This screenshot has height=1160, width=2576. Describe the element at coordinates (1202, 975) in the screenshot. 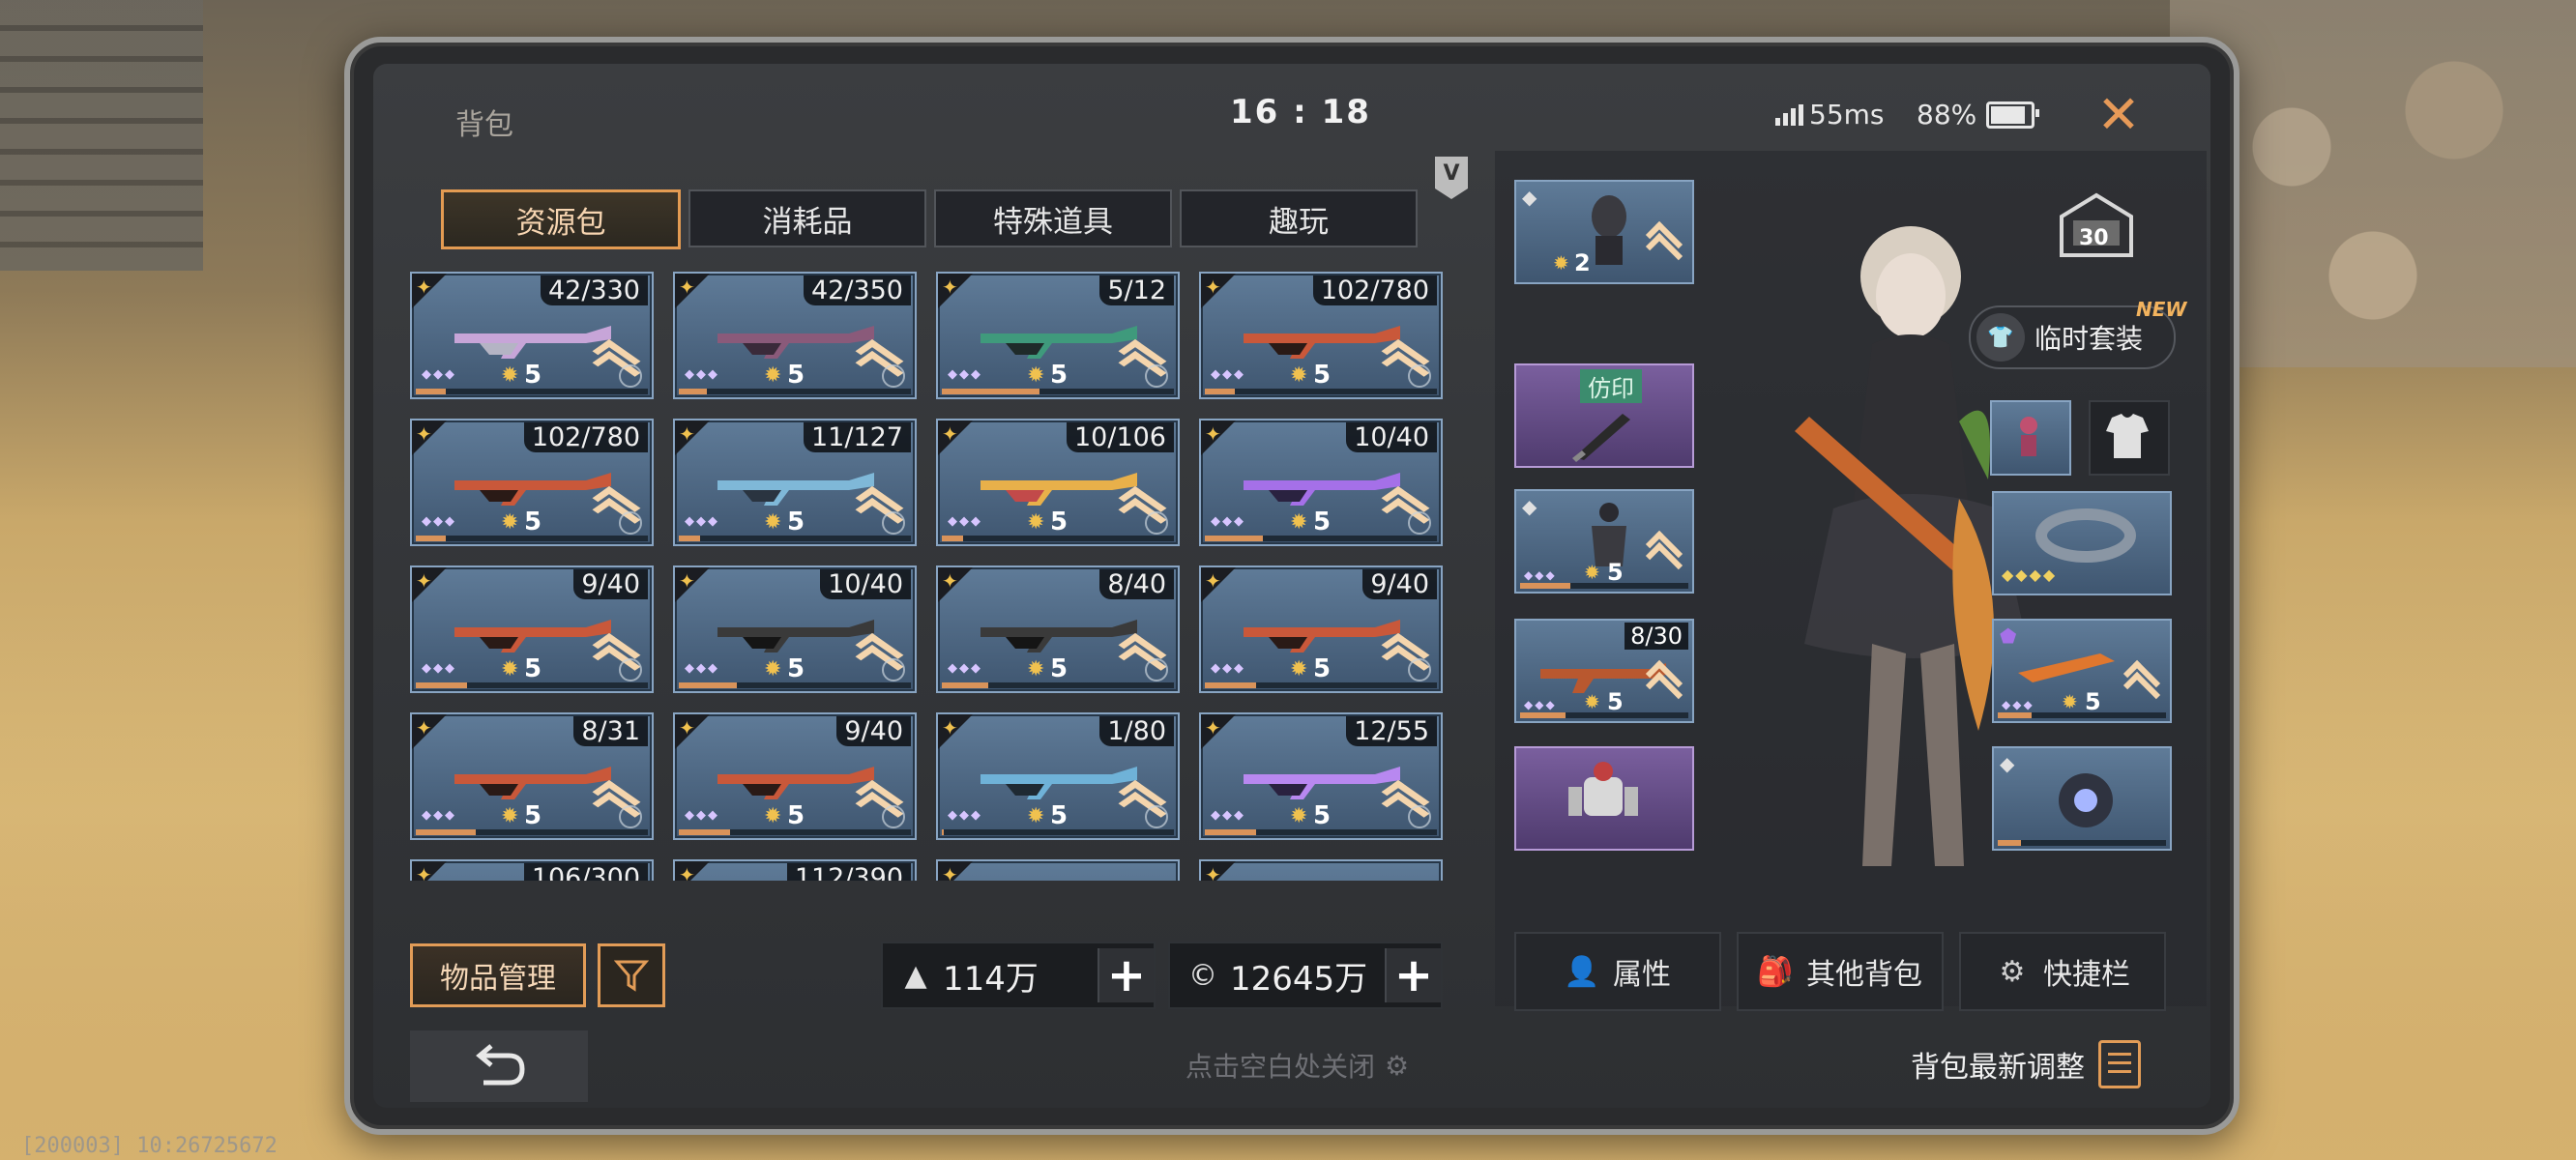

I see `coin-icon: ©` at that location.